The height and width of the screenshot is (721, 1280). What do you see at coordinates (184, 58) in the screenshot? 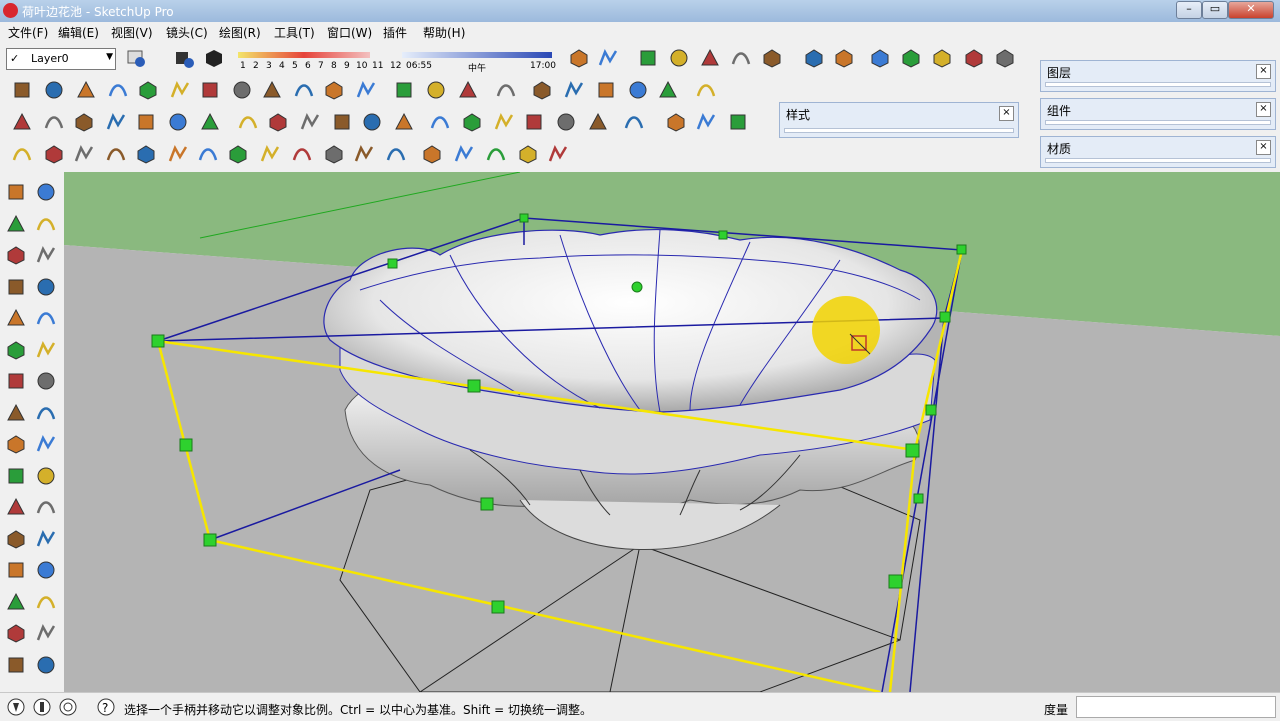
I see `model-info-button` at bounding box center [184, 58].